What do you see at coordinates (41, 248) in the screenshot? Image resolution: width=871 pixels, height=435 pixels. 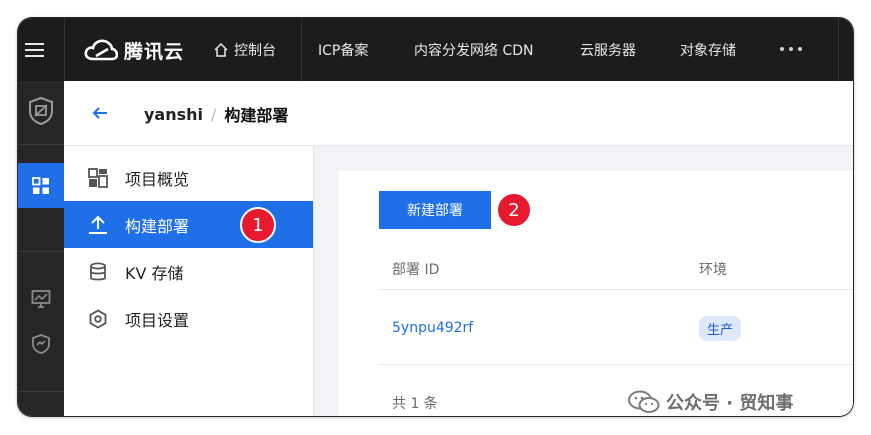 I see `icon-rail` at bounding box center [41, 248].